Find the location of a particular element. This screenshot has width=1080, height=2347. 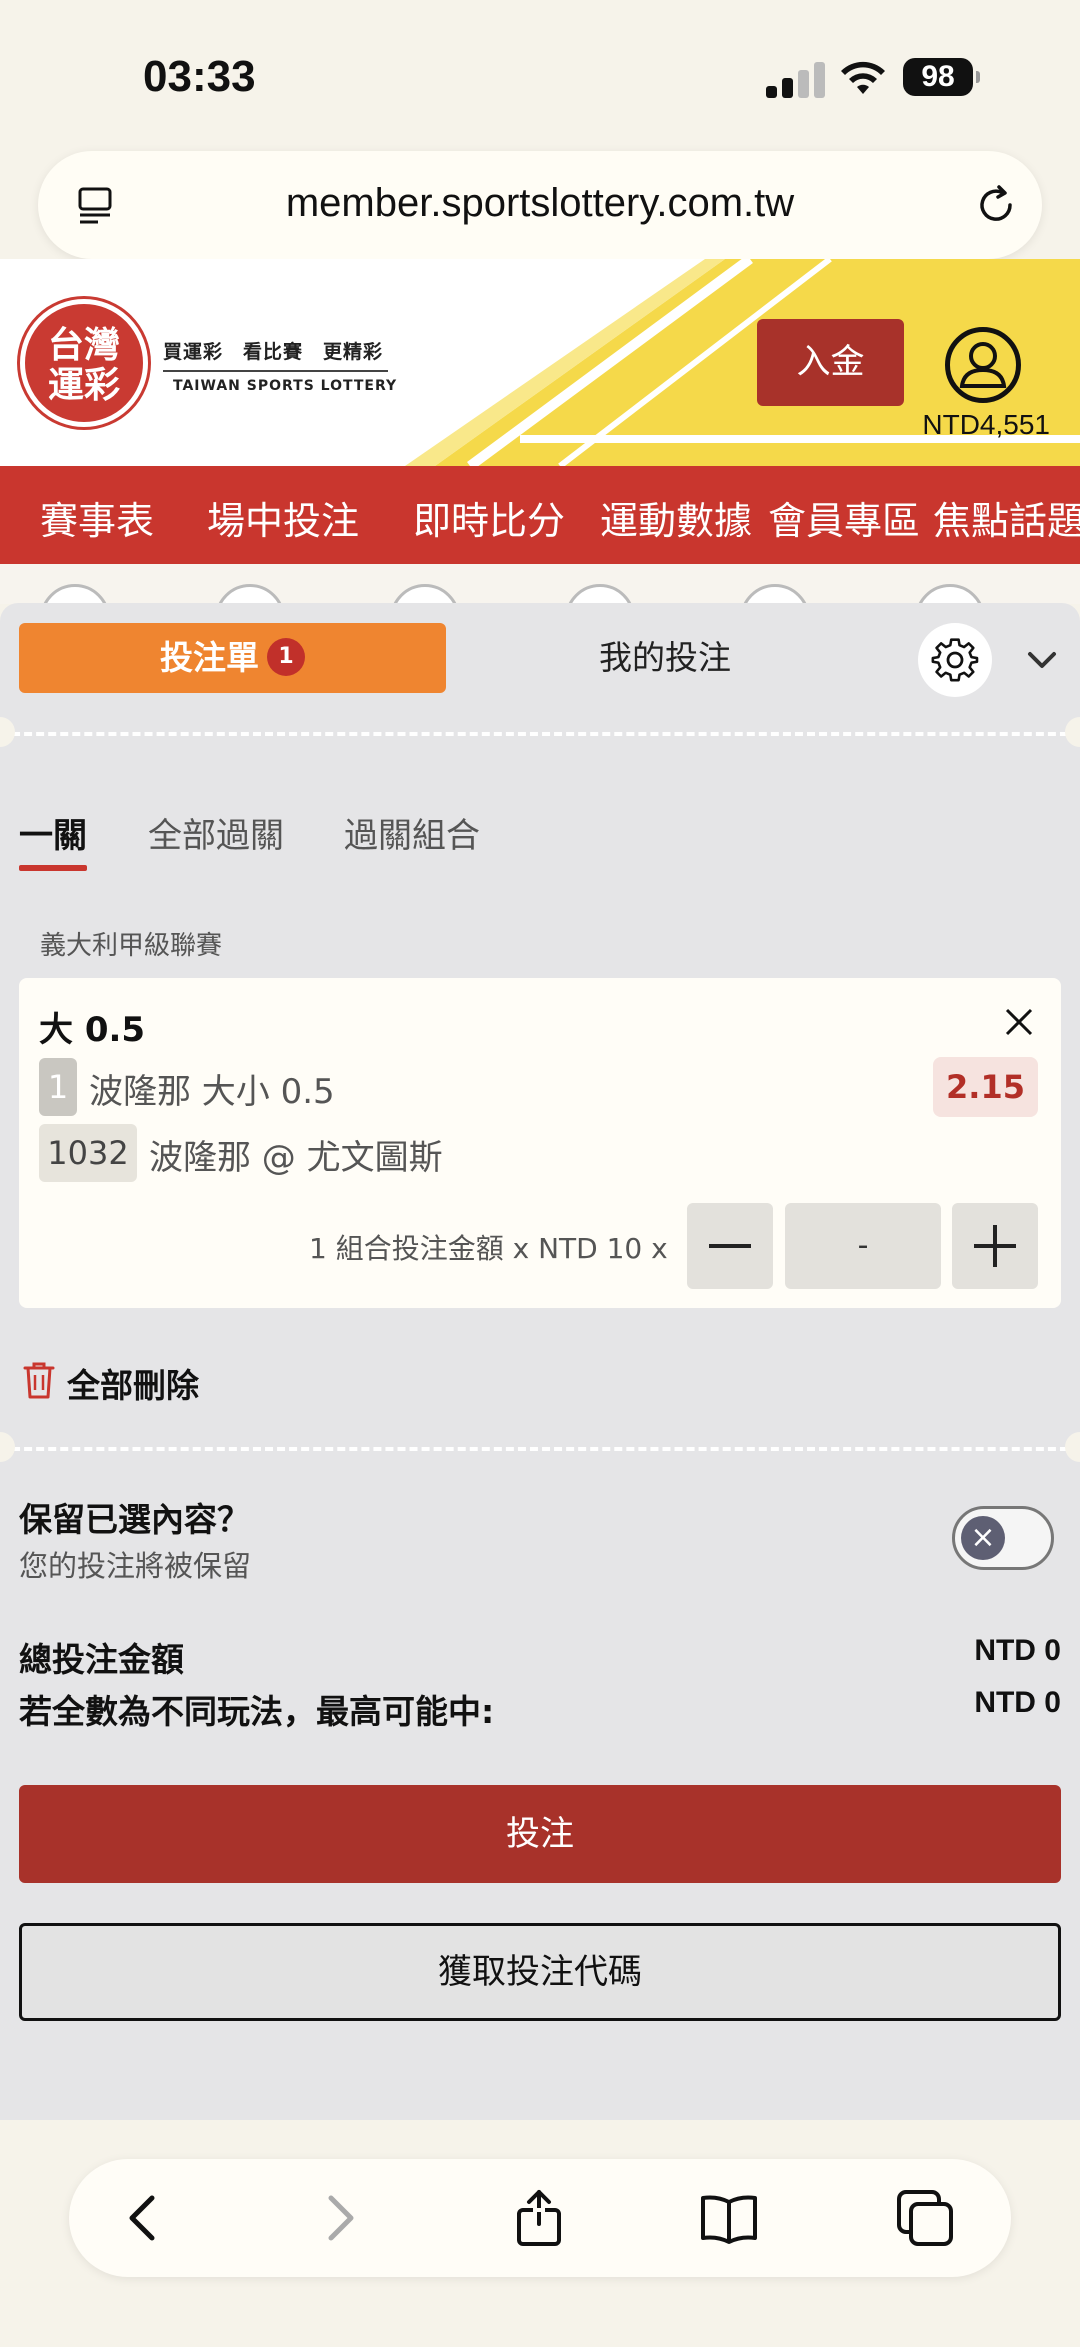

logo-slogan: 買運彩 看比賽 更精彩 is located at coordinates (275, 354).